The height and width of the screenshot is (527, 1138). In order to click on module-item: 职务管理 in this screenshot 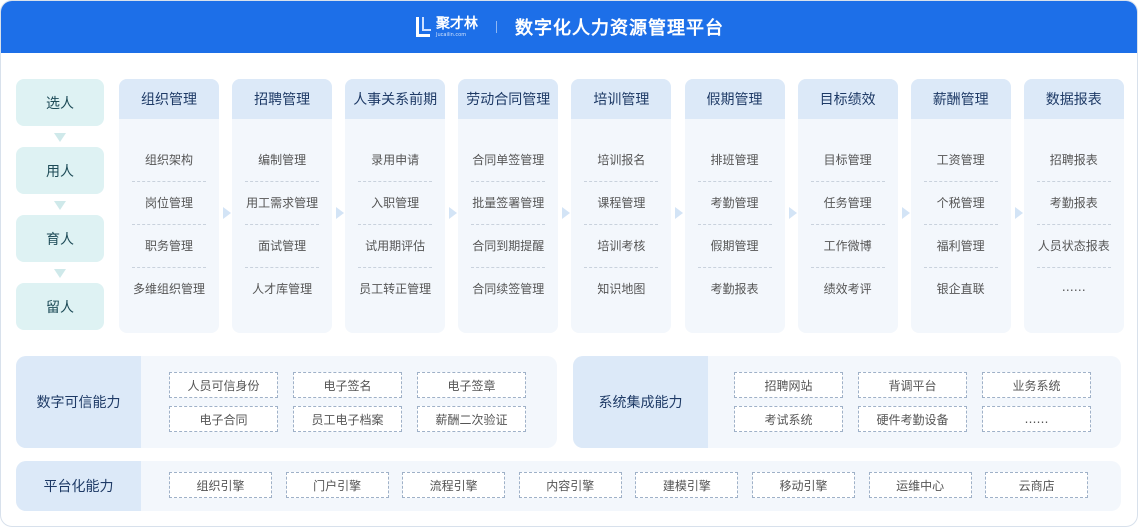, I will do `click(168, 246)`.